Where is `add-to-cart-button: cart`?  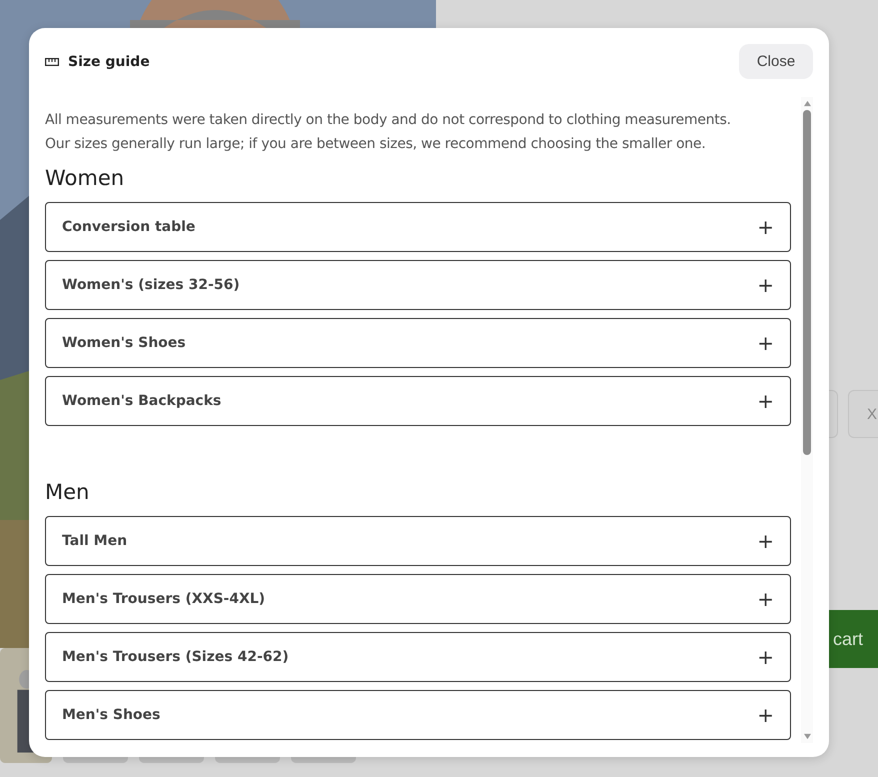
add-to-cart-button: cart is located at coordinates (853, 639).